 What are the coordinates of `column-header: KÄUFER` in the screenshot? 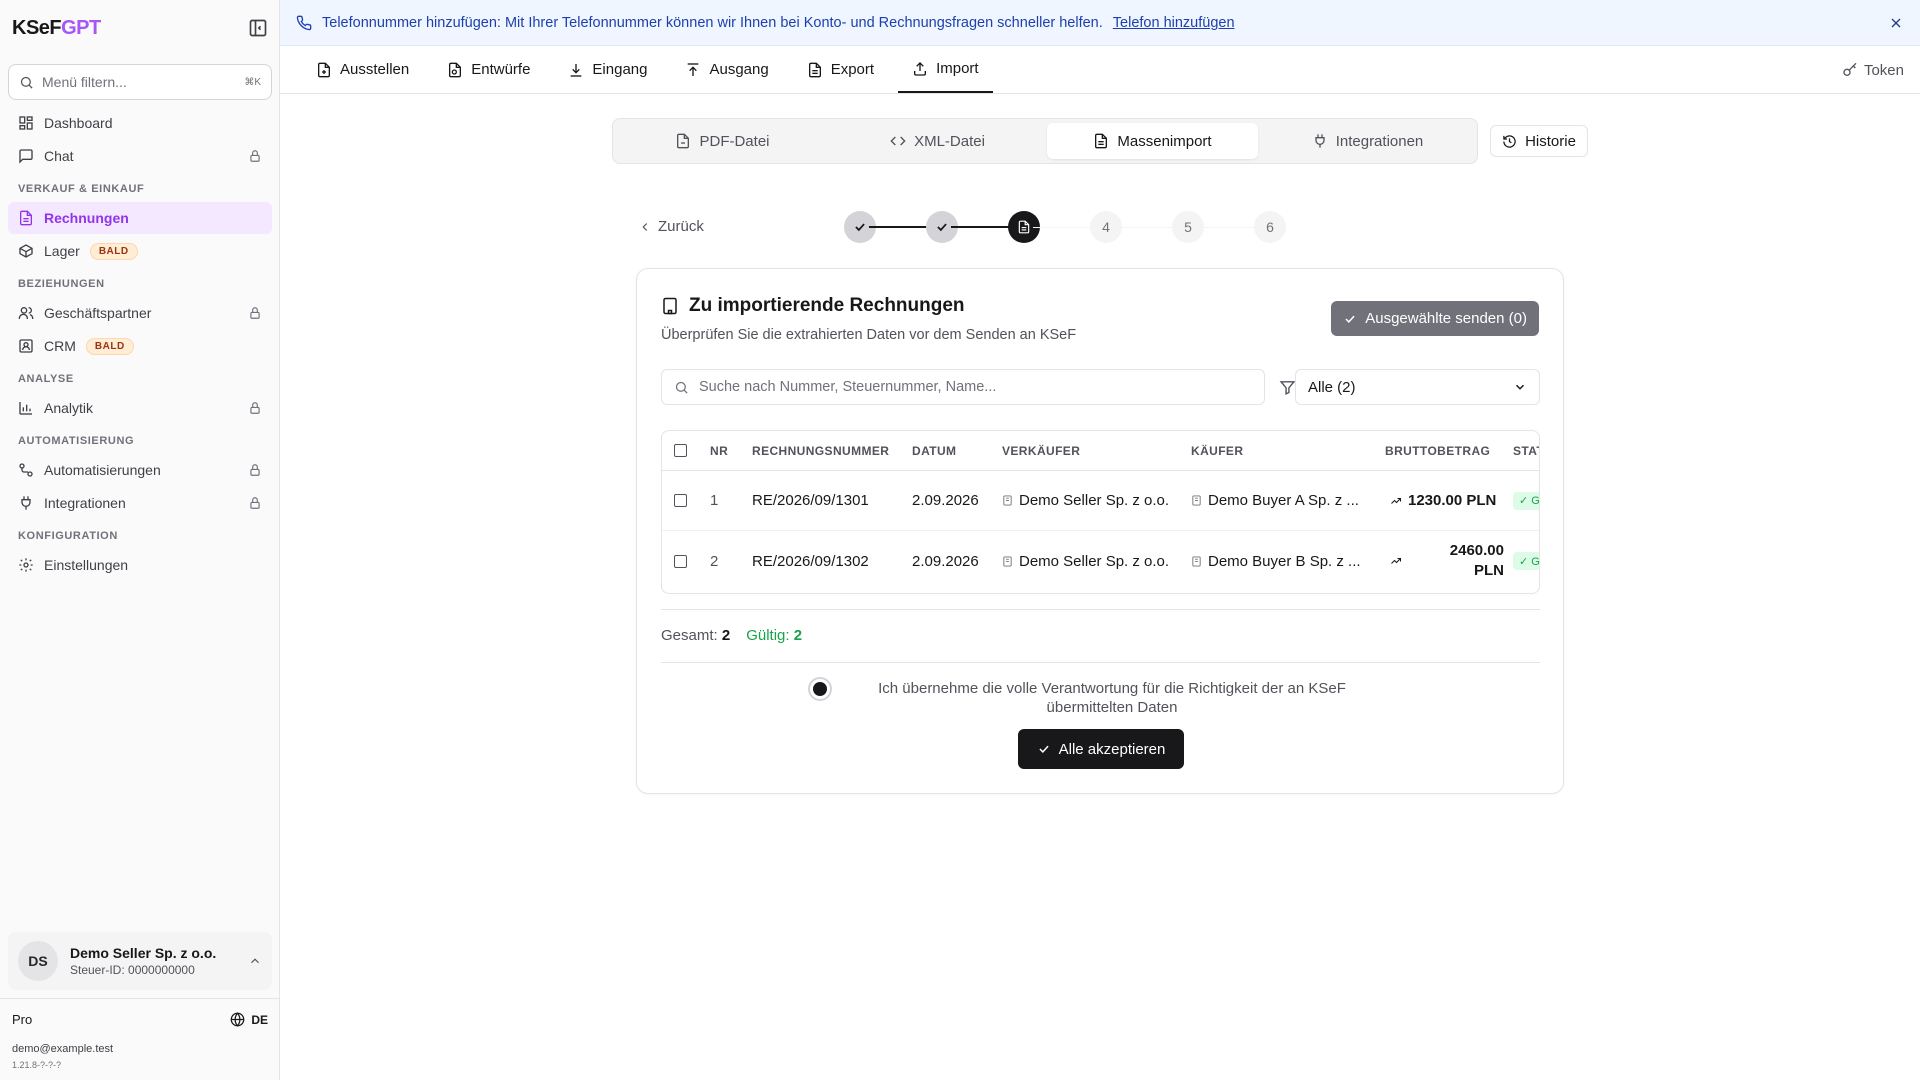 It's located at (1217, 451).